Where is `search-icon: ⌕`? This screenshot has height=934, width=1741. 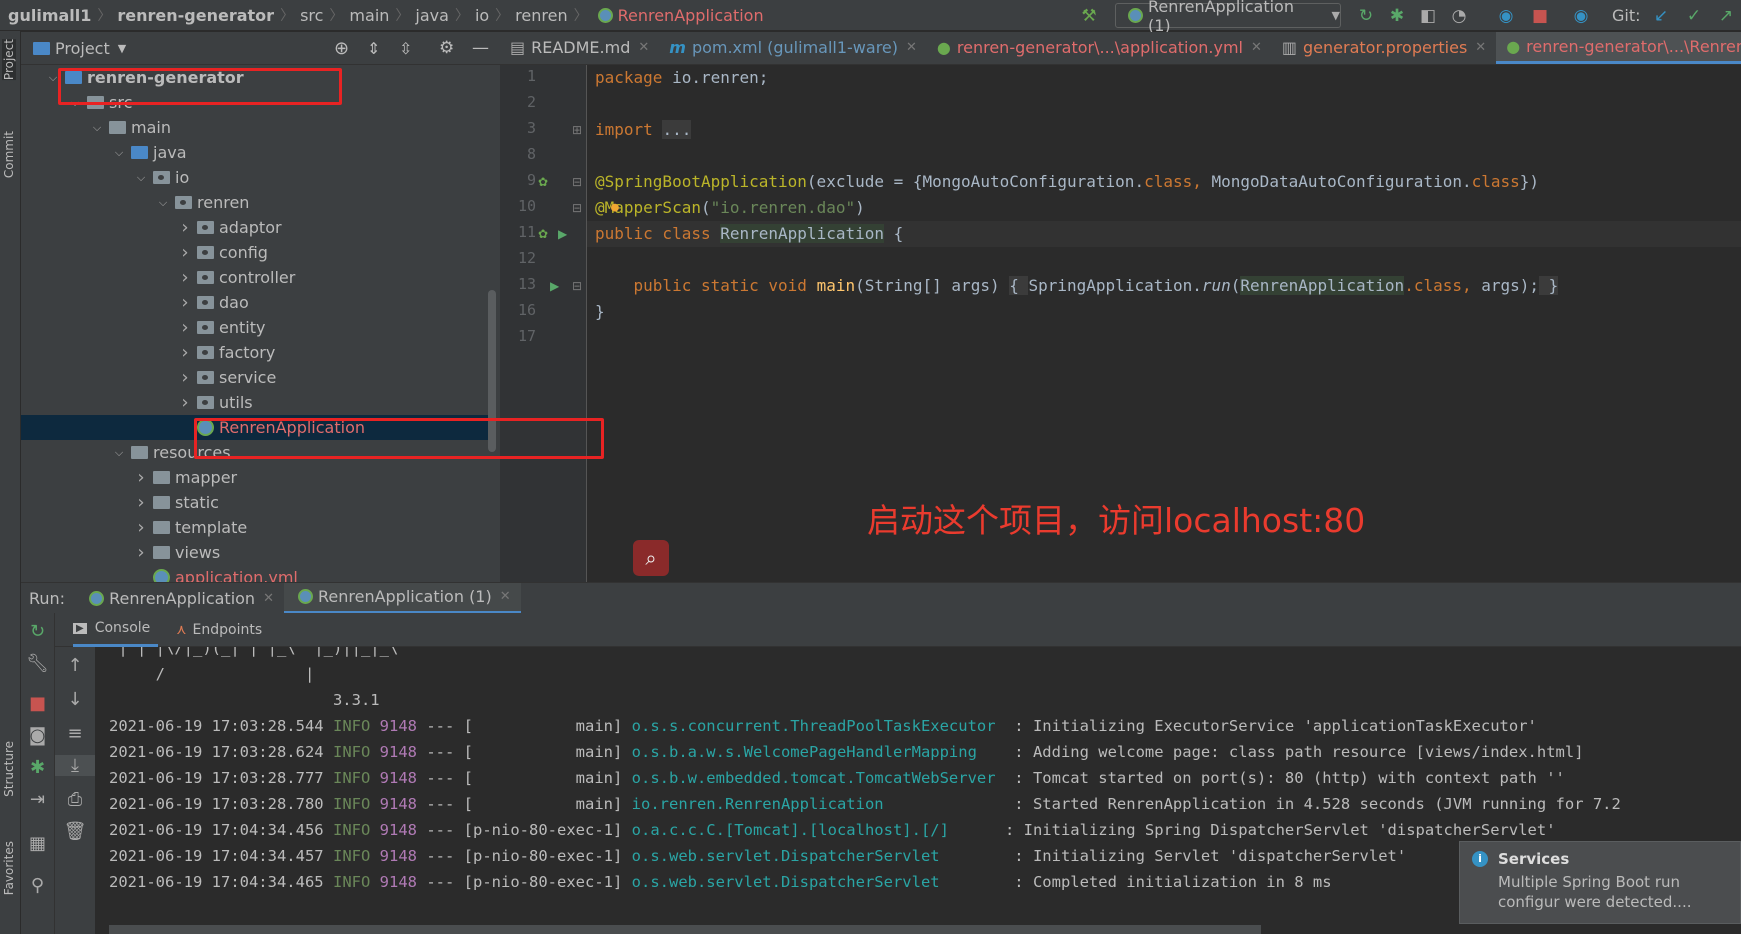 search-icon: ⌕ is located at coordinates (651, 558).